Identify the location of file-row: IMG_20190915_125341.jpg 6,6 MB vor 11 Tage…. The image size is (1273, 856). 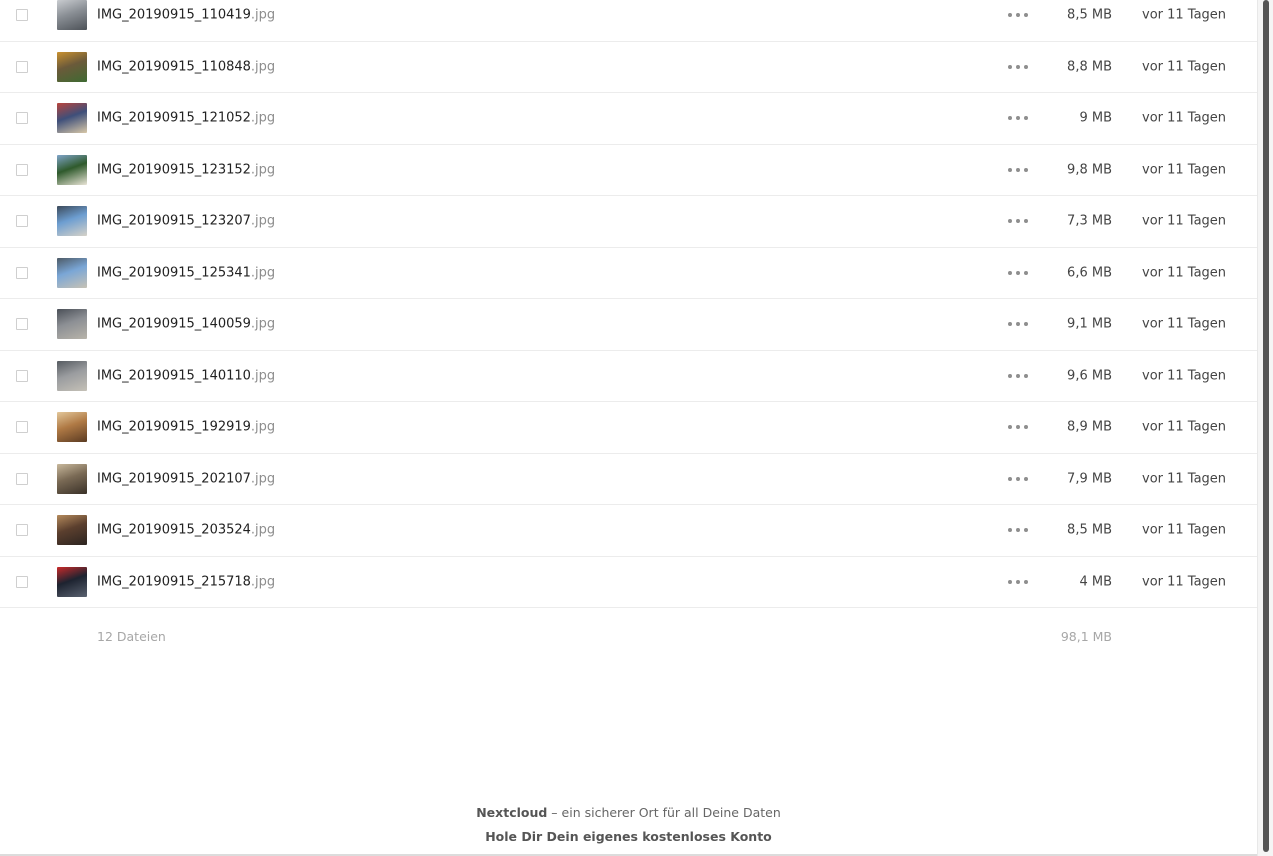
(628, 273).